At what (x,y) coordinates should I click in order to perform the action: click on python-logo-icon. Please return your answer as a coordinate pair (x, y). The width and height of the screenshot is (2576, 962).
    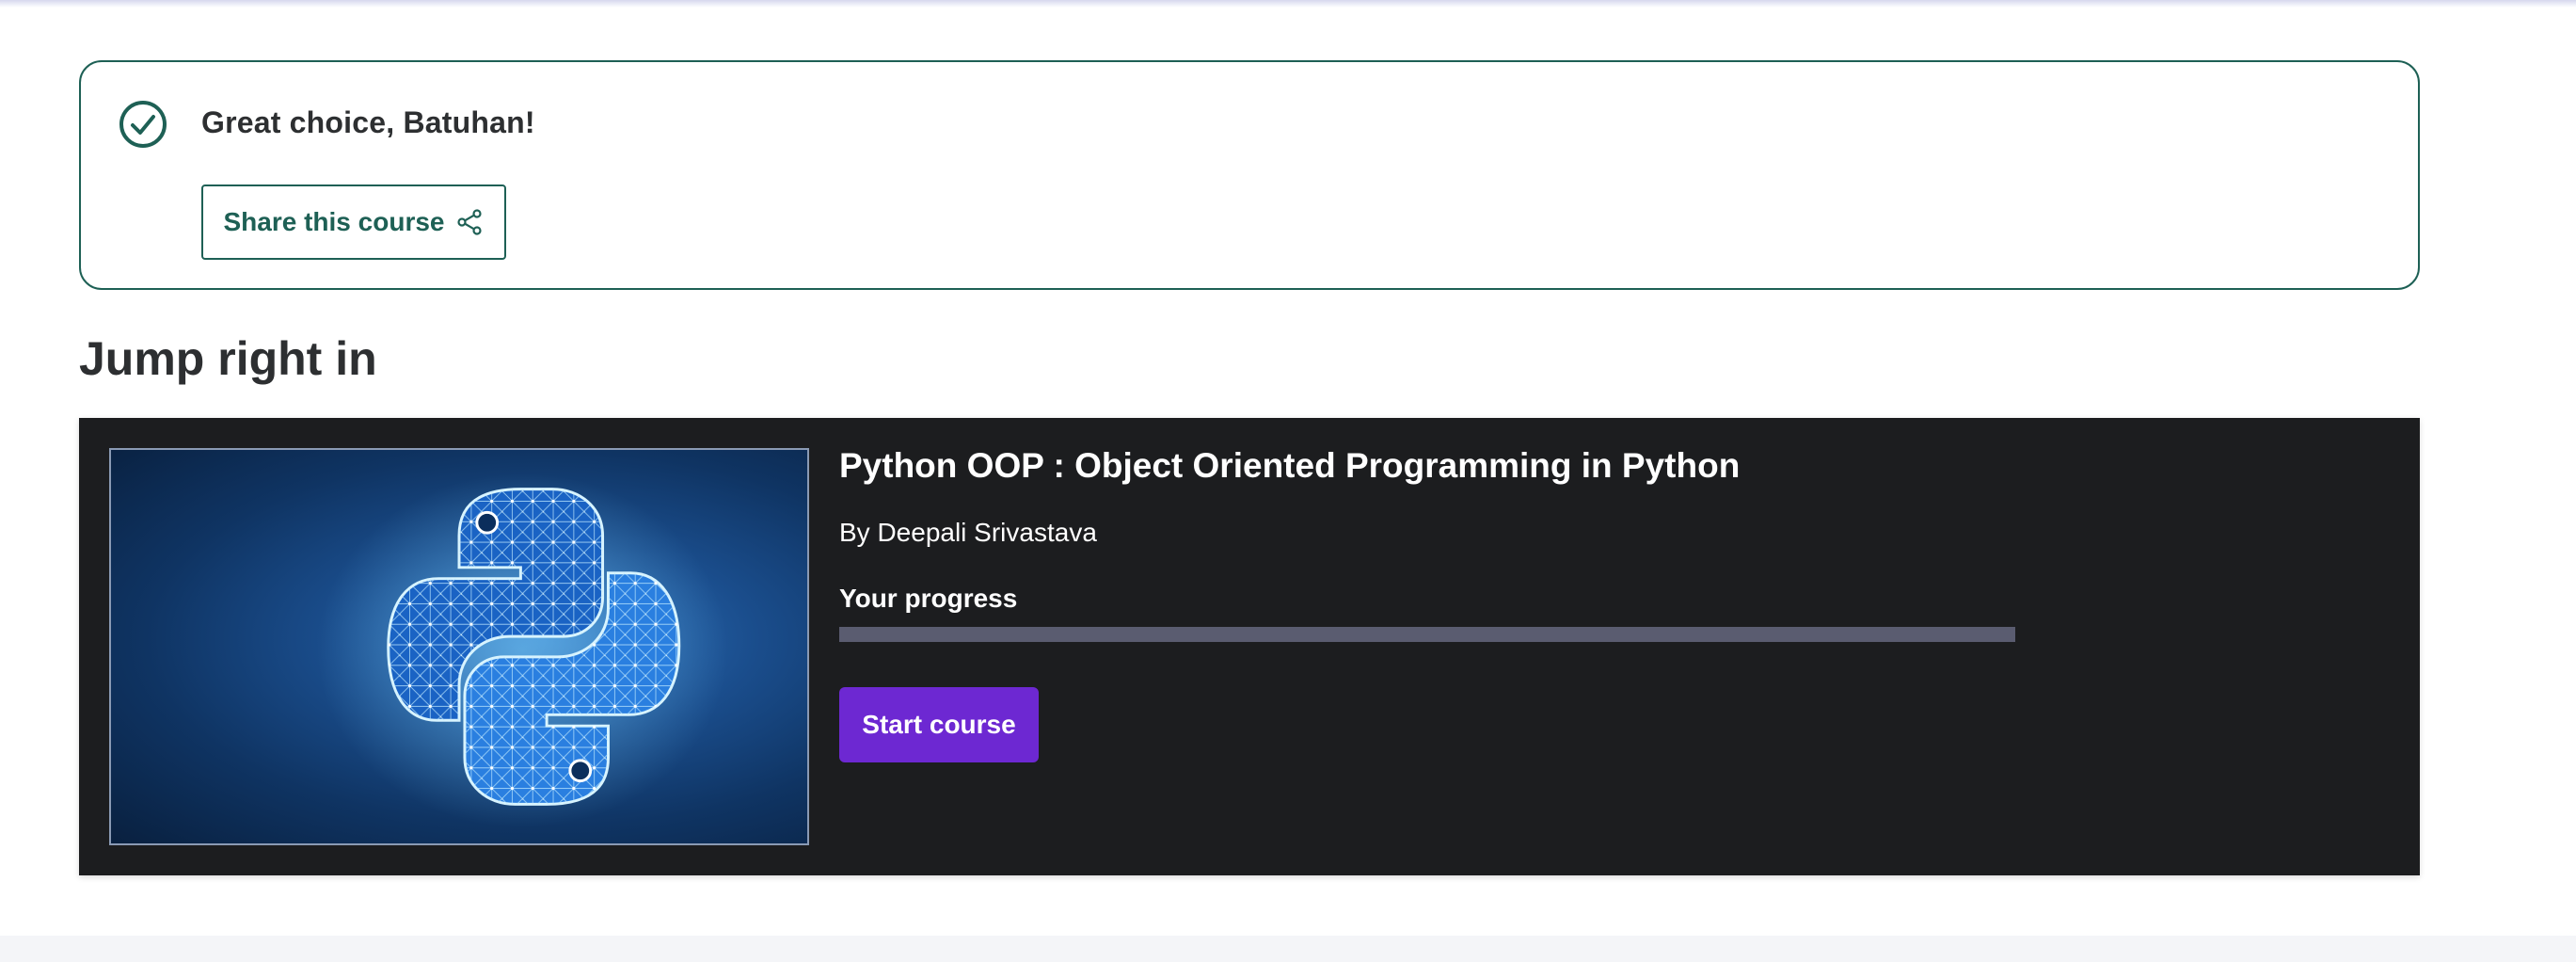
    Looking at the image, I should click on (522, 650).